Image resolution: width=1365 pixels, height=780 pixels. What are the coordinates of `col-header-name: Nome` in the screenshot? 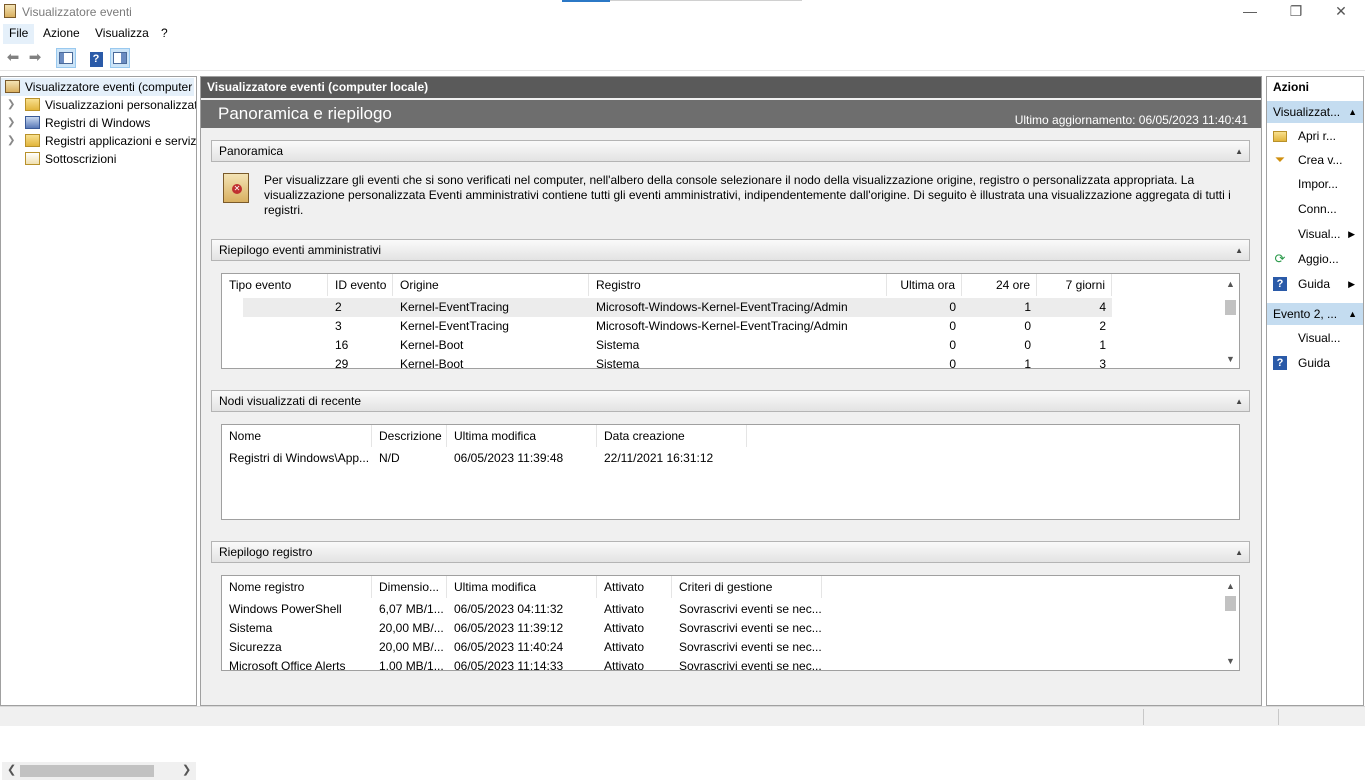 It's located at (297, 436).